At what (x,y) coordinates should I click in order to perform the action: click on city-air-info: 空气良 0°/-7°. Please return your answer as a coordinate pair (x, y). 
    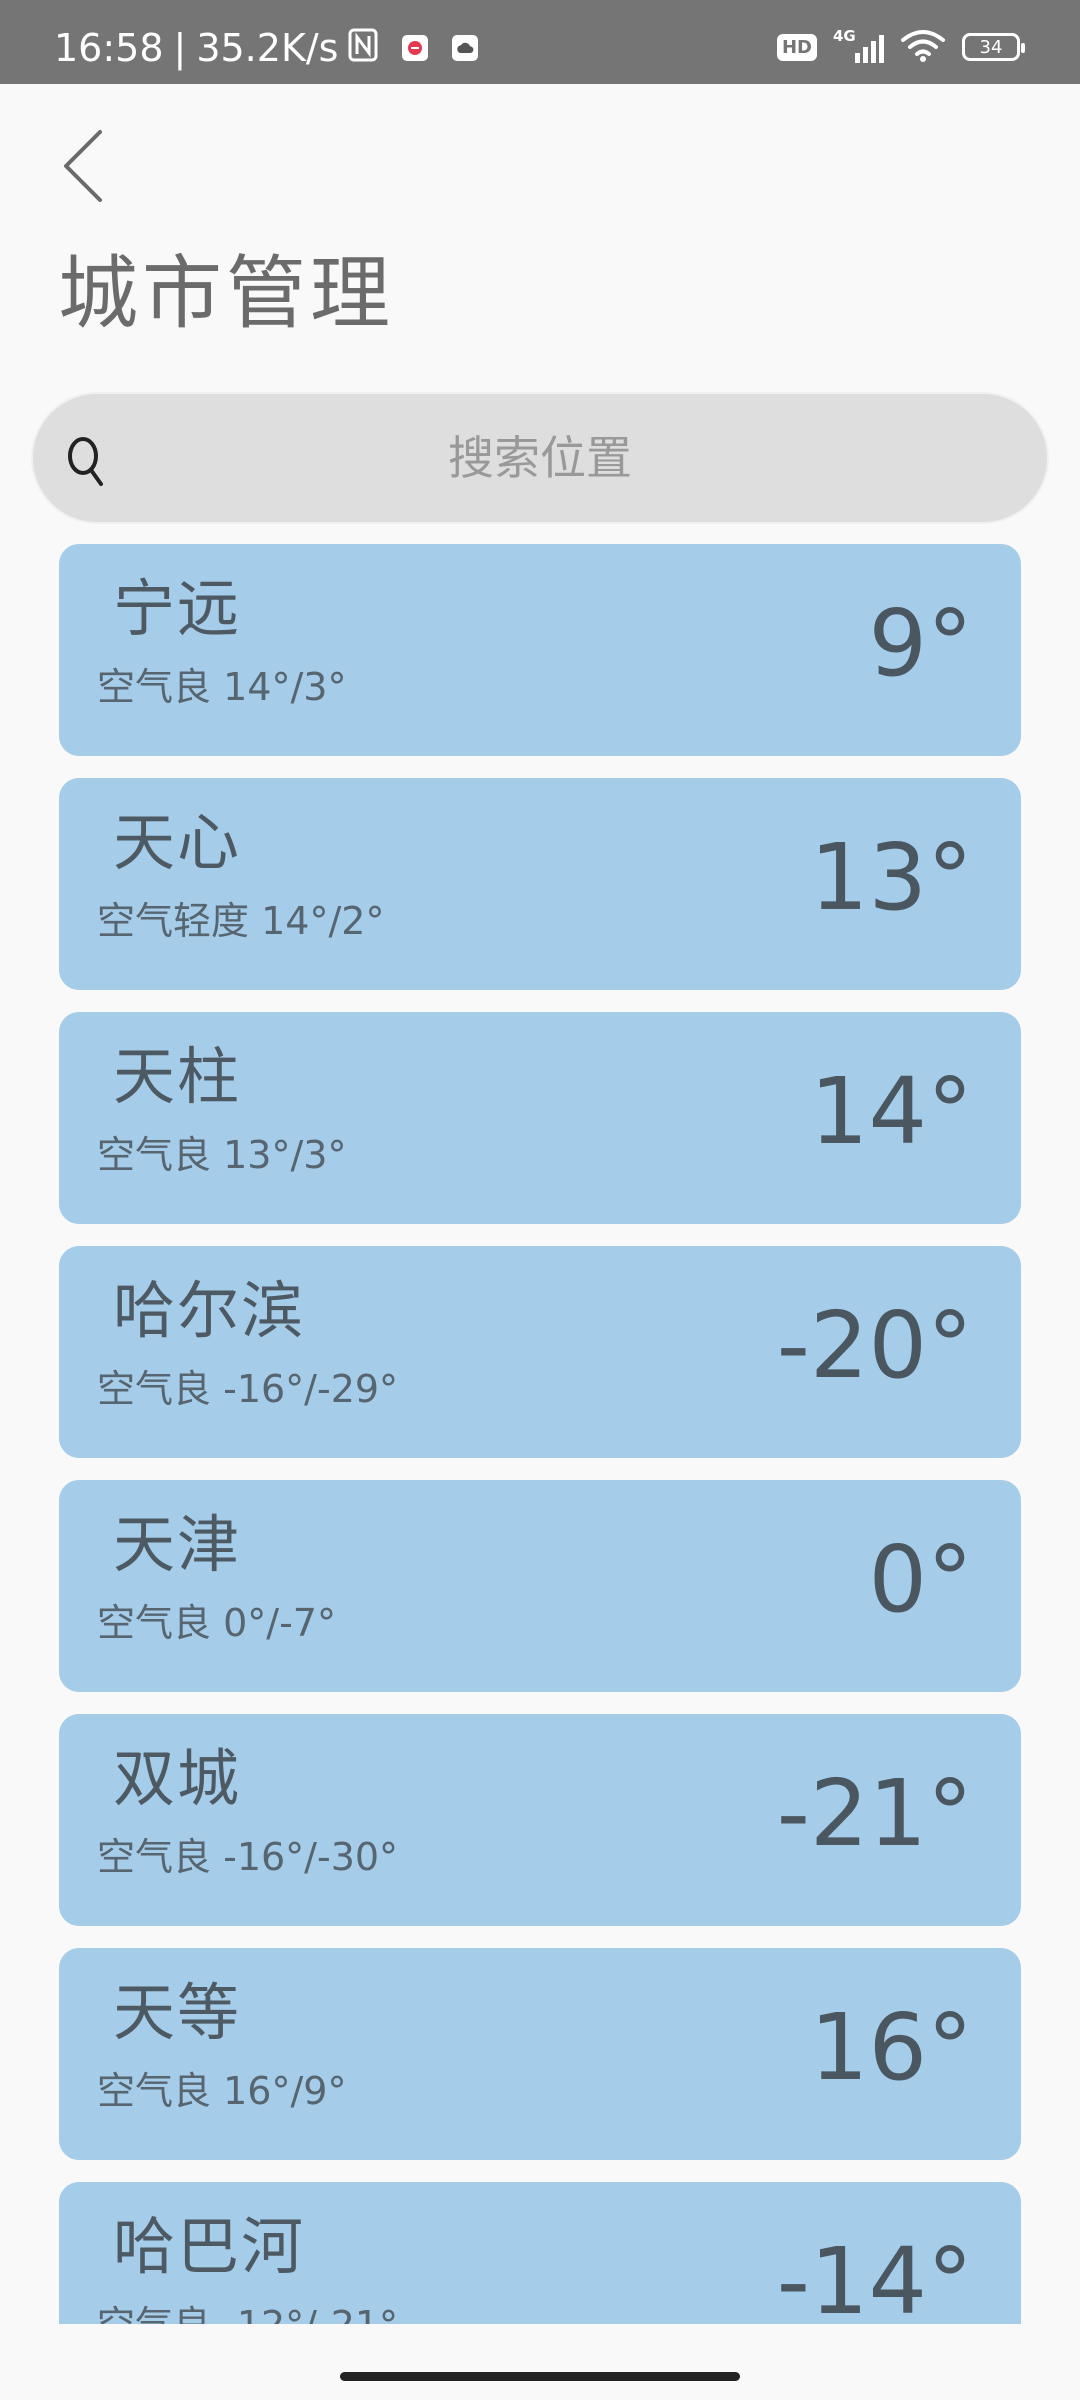
    Looking at the image, I should click on (216, 1623).